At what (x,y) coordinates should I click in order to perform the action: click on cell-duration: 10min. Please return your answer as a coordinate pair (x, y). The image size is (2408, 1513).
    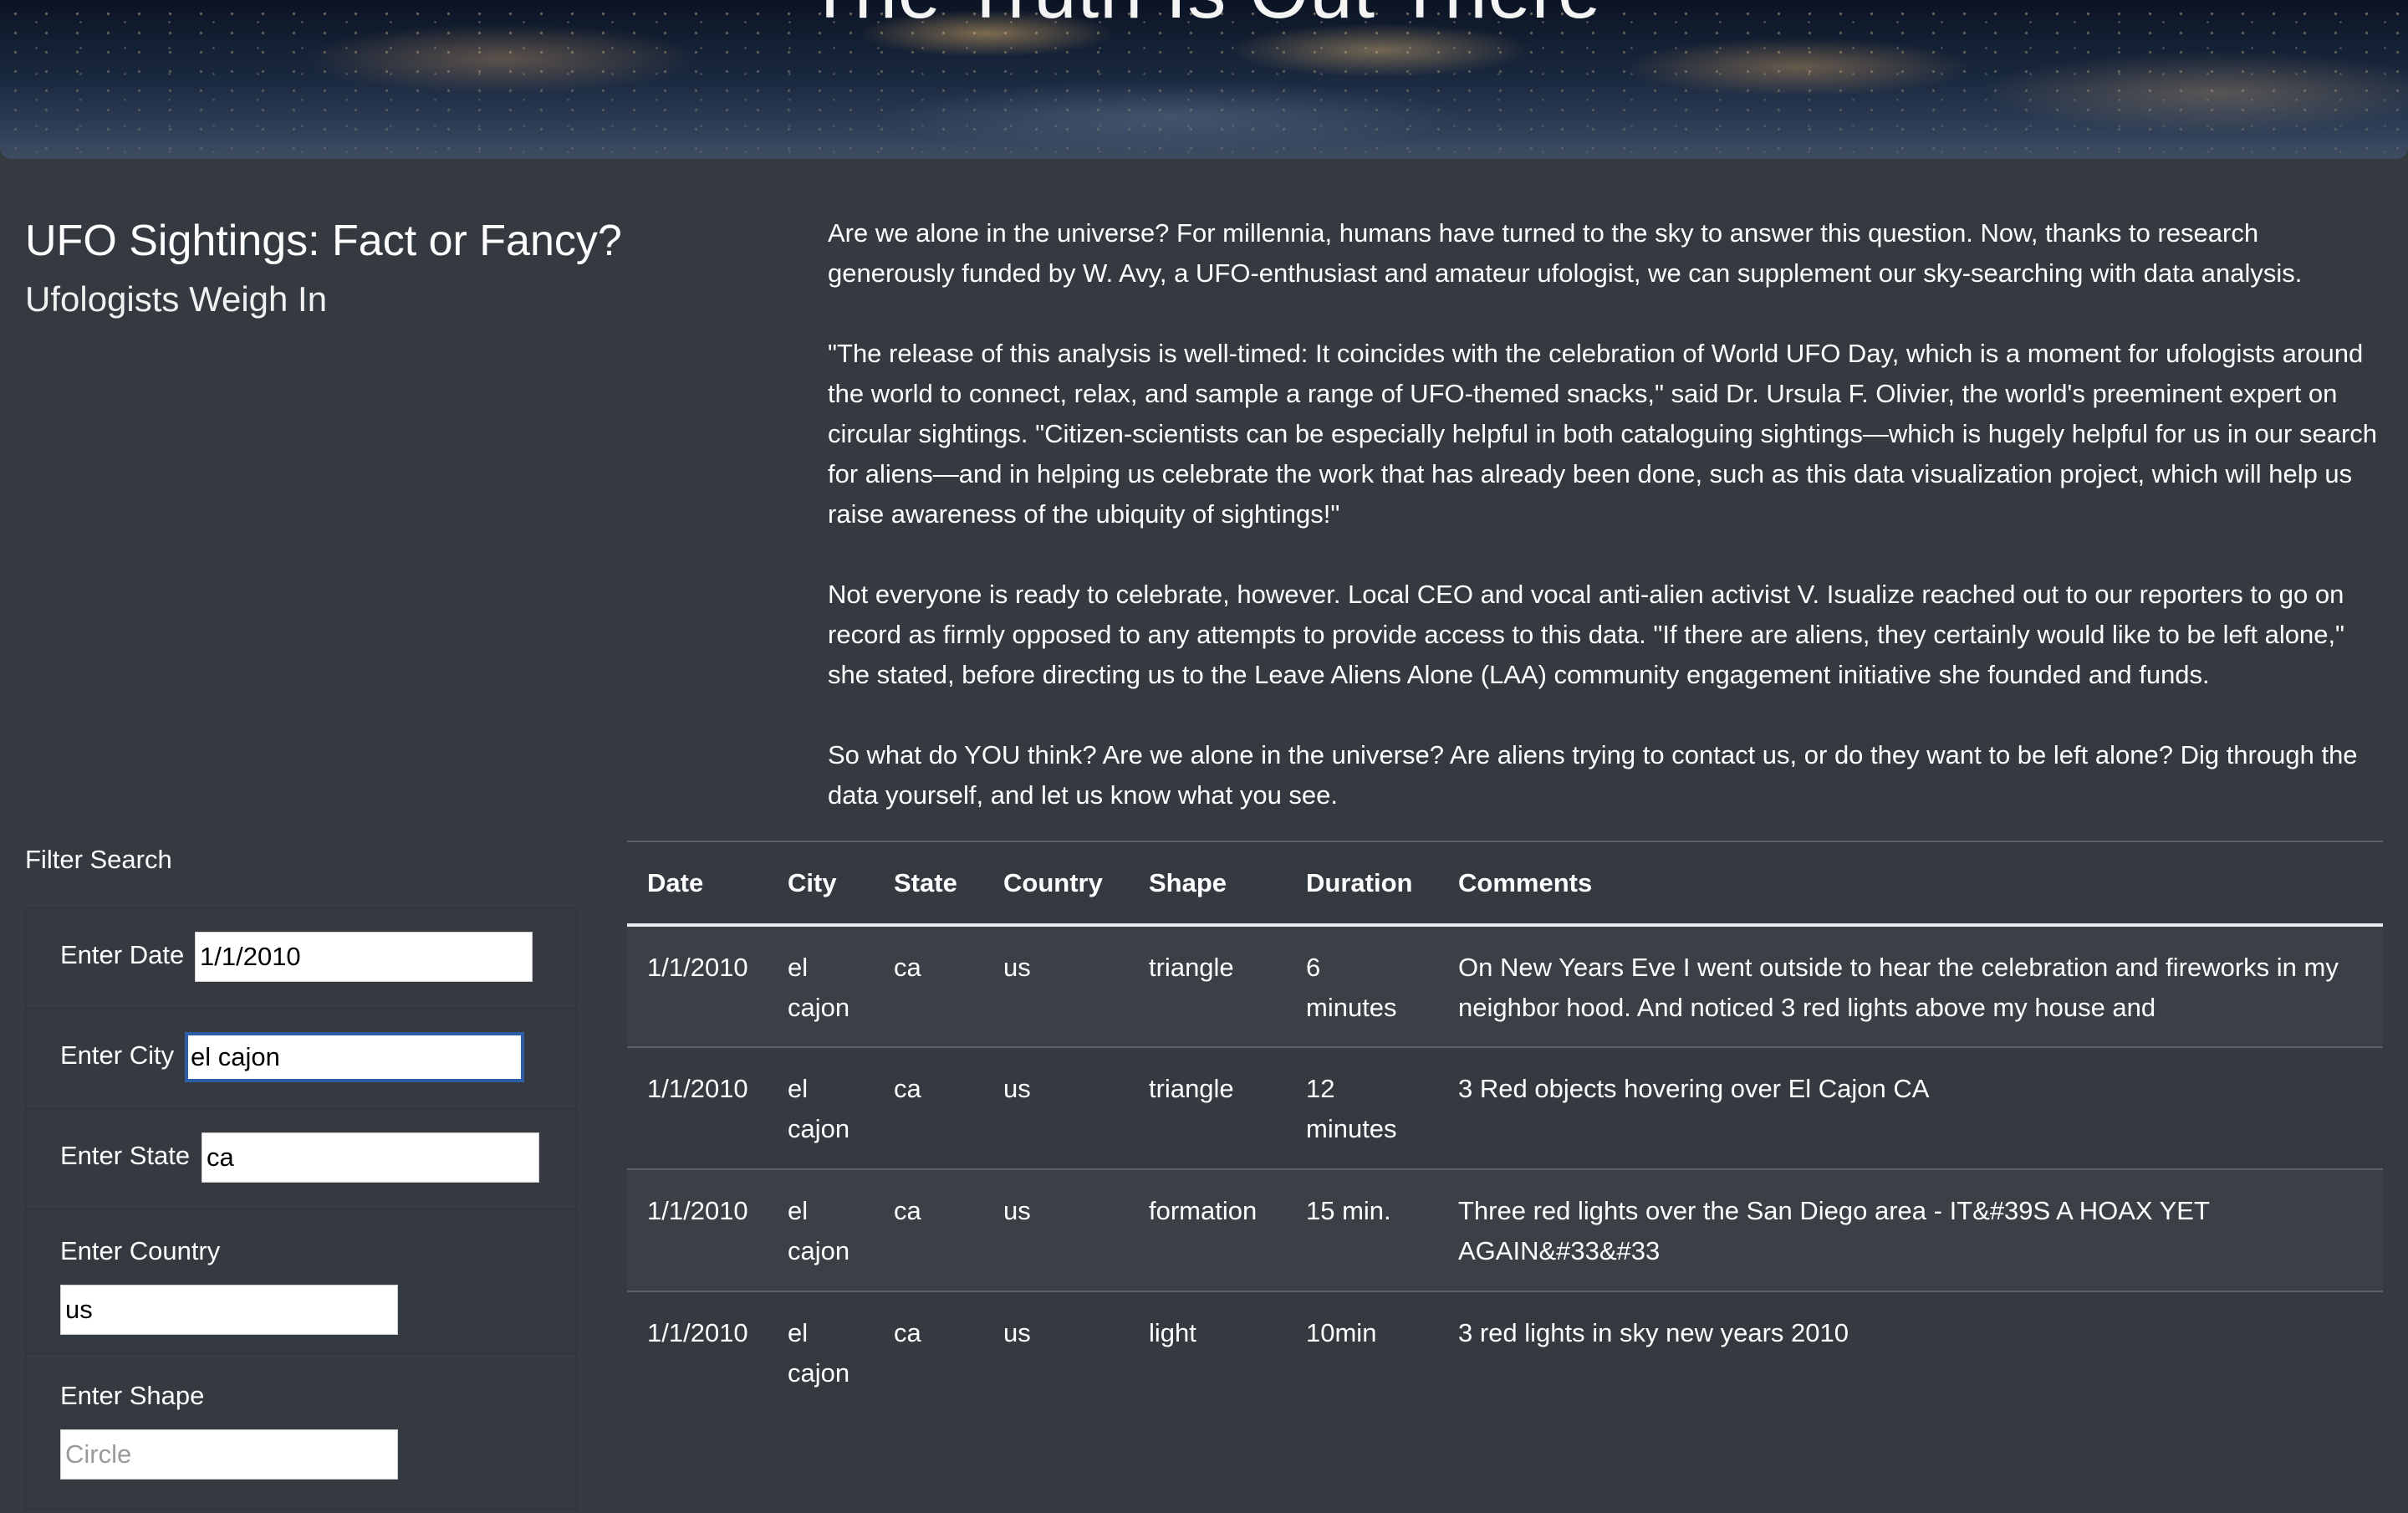
    Looking at the image, I should click on (1342, 1332).